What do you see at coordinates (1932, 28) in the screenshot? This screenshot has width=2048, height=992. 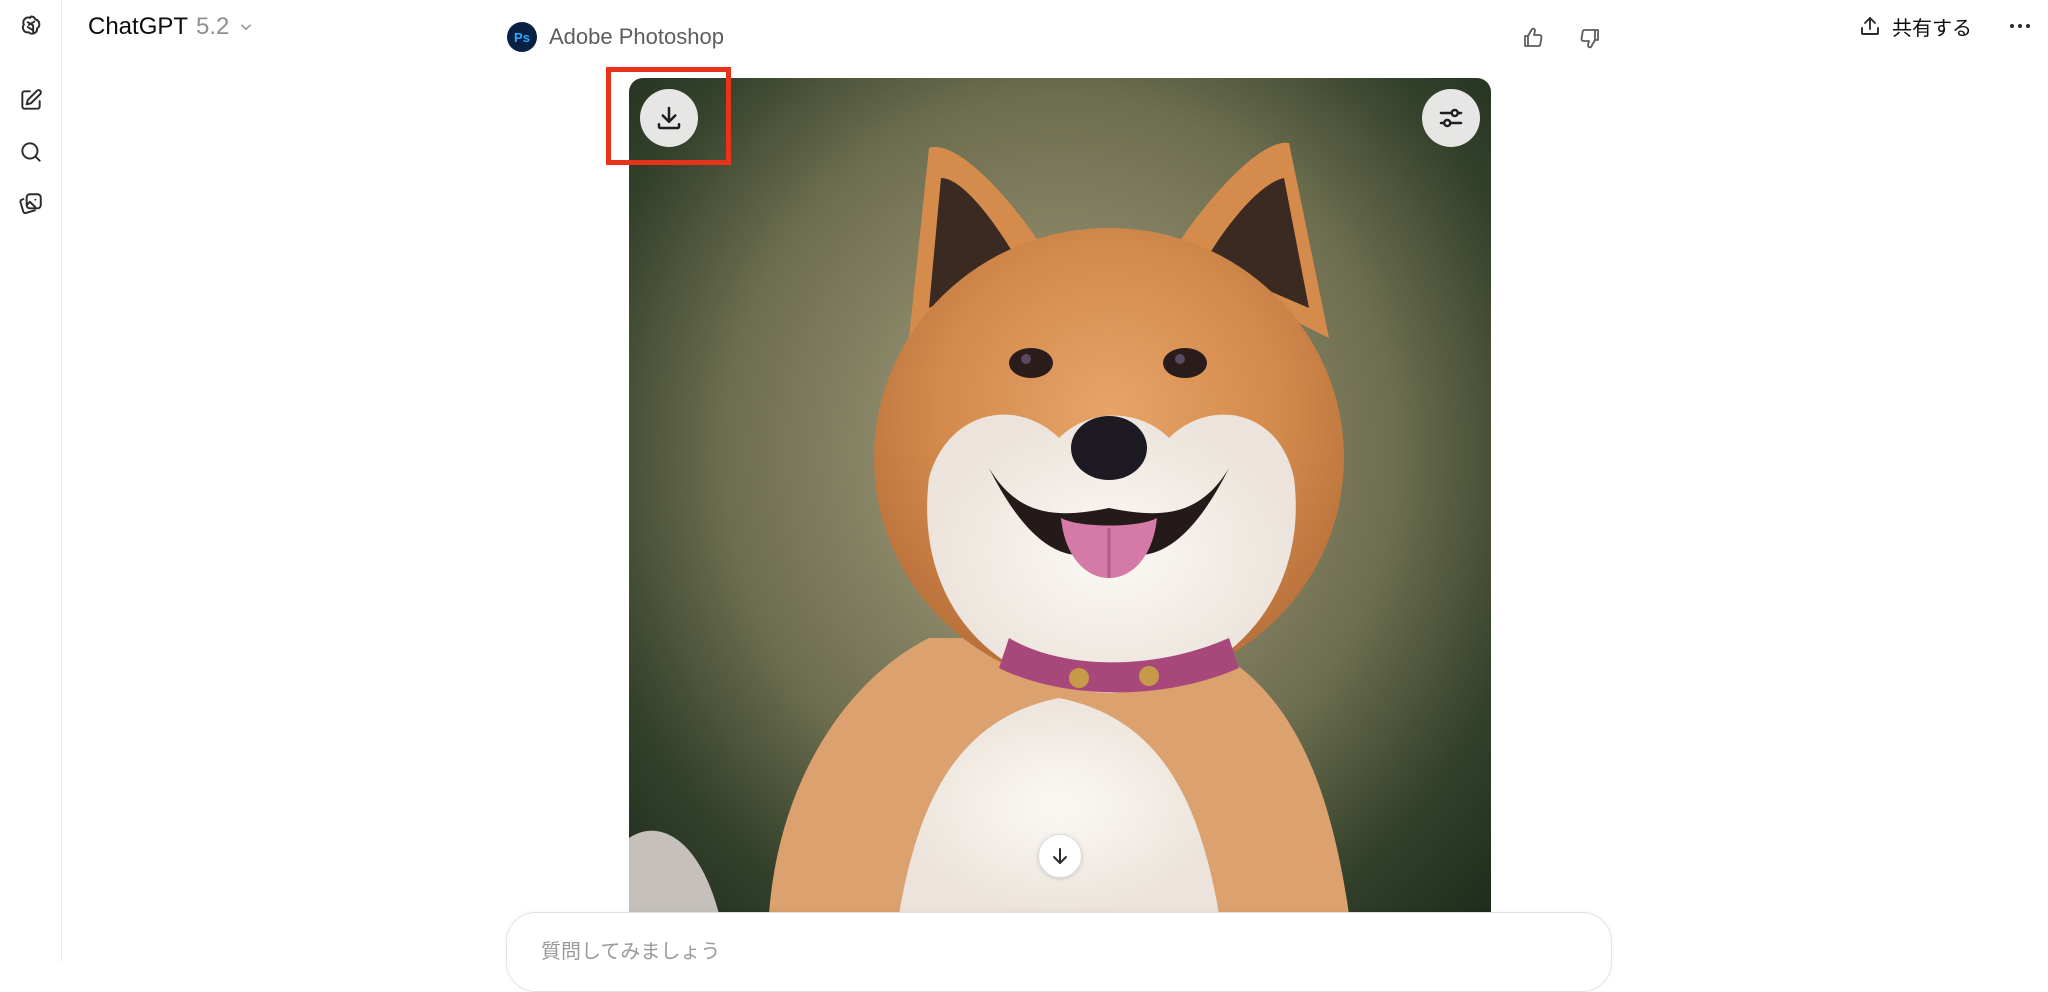 I see `share-label: 共有する` at bounding box center [1932, 28].